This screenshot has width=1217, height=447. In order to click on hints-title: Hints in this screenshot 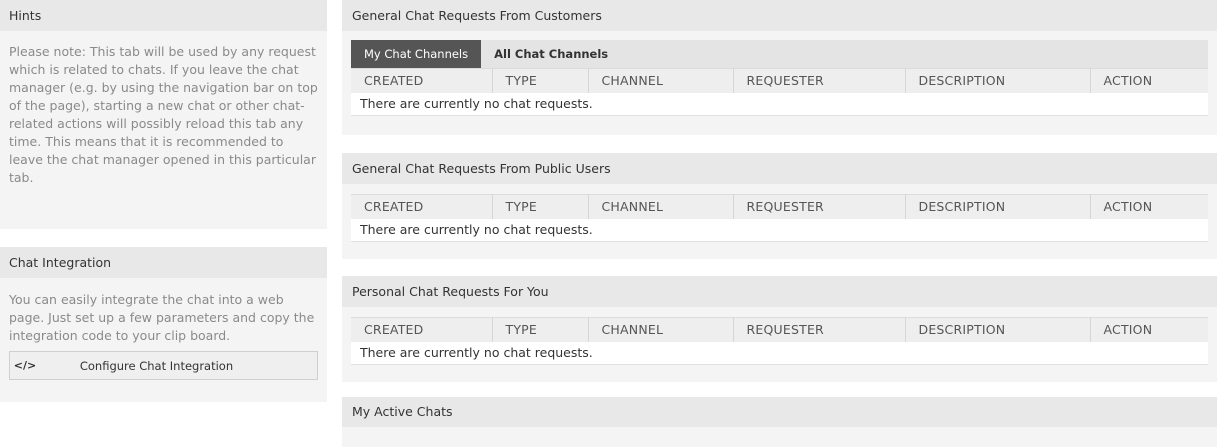, I will do `click(163, 15)`.